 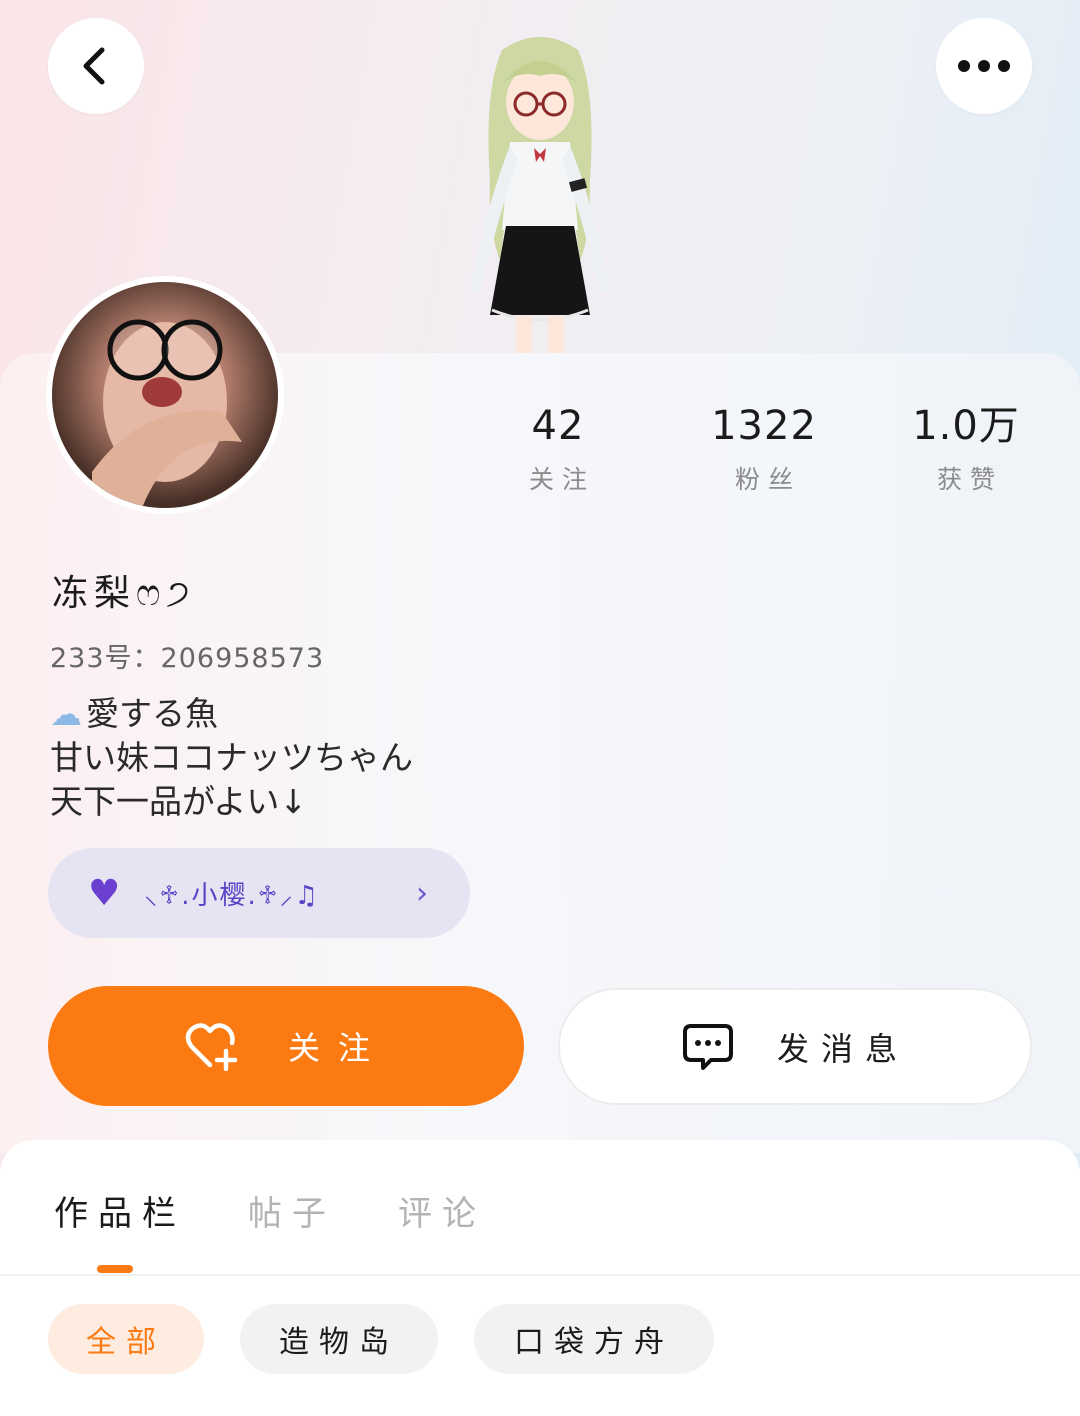 What do you see at coordinates (707, 1046) in the screenshot?
I see `chat-bubble-icon` at bounding box center [707, 1046].